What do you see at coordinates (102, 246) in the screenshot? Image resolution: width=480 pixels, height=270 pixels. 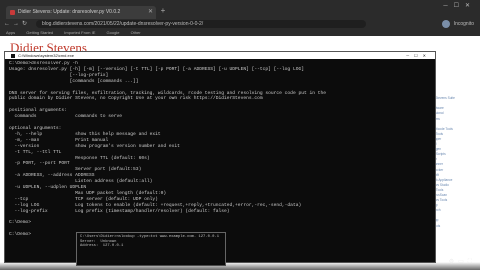 I see `popup-line: Address: 127.0.0.1` at bounding box center [102, 246].